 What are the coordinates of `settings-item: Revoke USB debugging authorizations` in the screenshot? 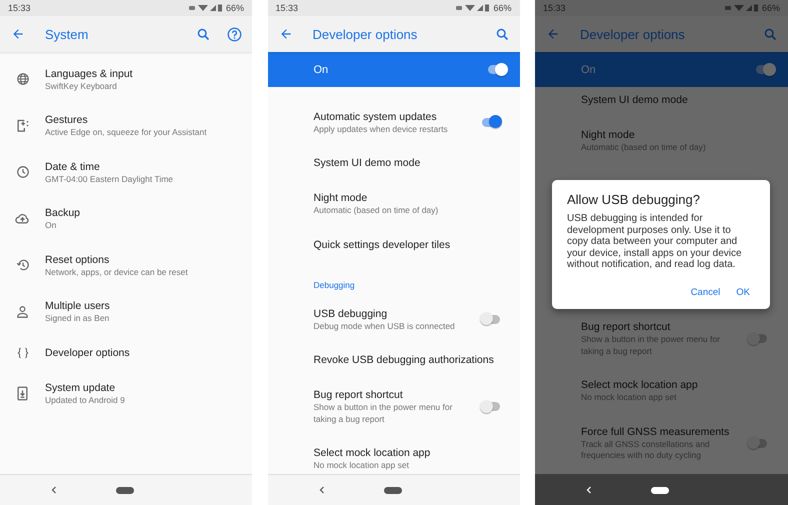 It's located at (394, 360).